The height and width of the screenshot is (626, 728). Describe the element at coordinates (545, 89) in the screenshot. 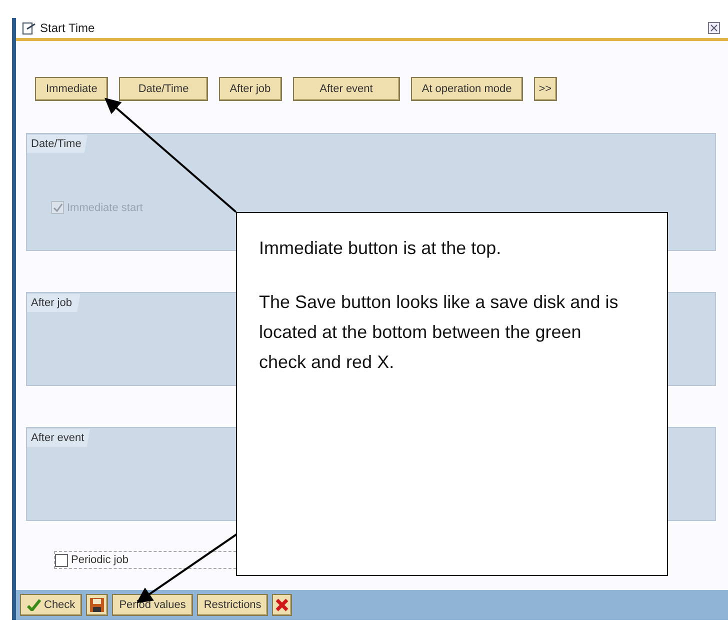

I see `start-option-button: >>` at that location.